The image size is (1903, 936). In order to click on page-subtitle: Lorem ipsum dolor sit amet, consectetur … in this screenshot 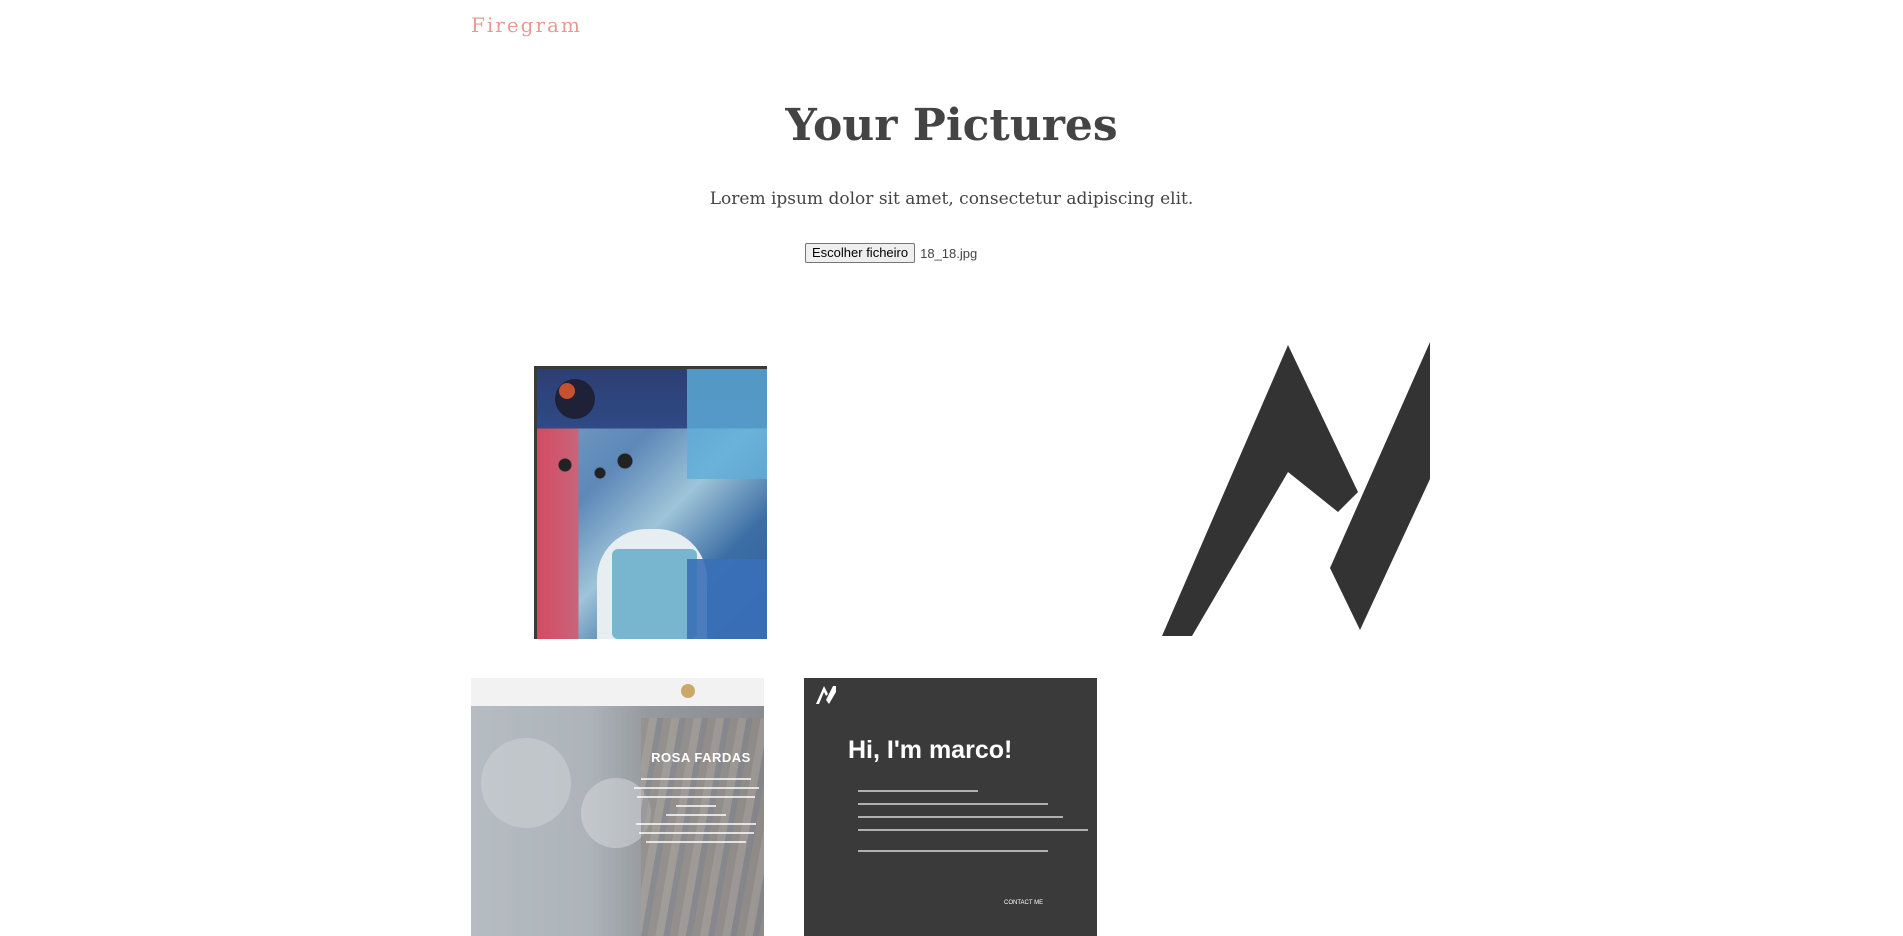, I will do `click(951, 199)`.